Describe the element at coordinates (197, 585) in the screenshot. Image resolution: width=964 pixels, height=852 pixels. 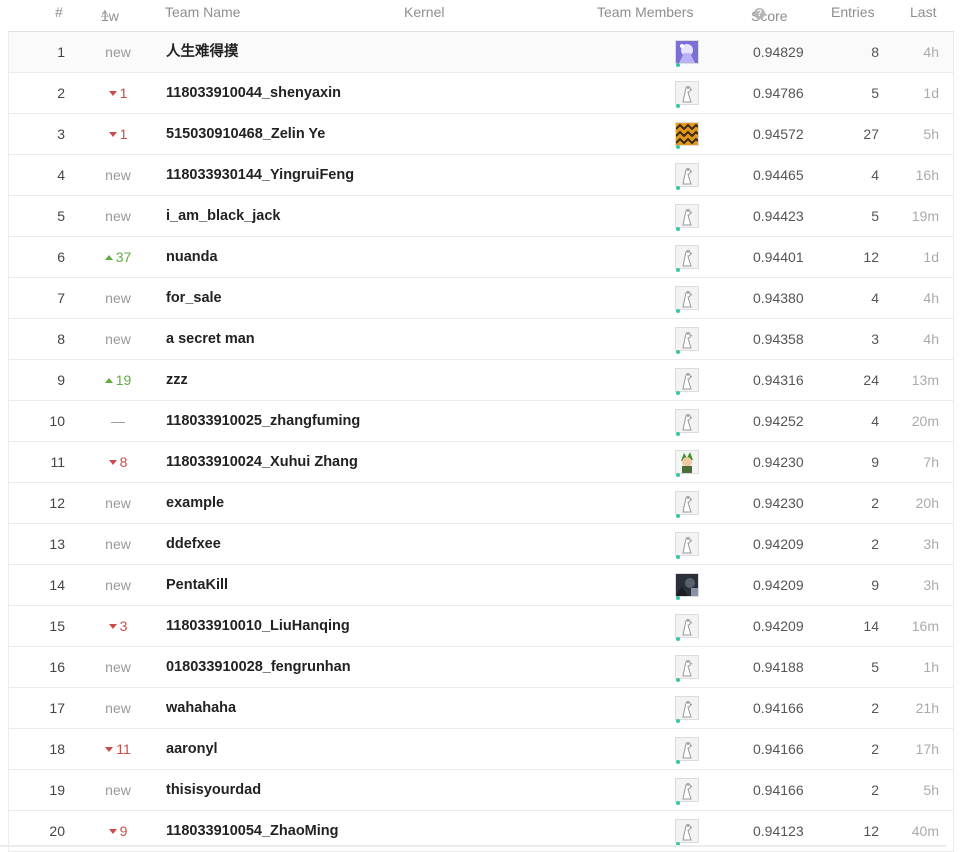
I see `team-name: PentaKill` at that location.